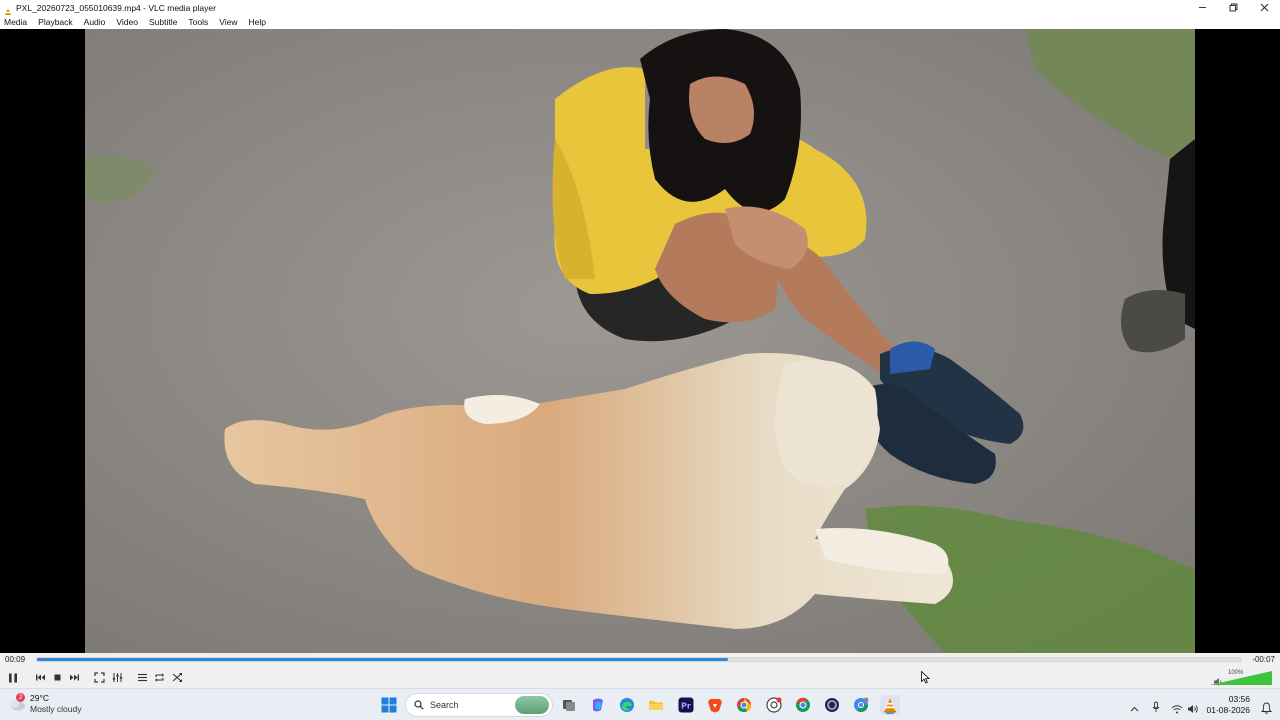 This screenshot has width=1280, height=720. I want to click on skip-previous-icon, so click(40, 677).